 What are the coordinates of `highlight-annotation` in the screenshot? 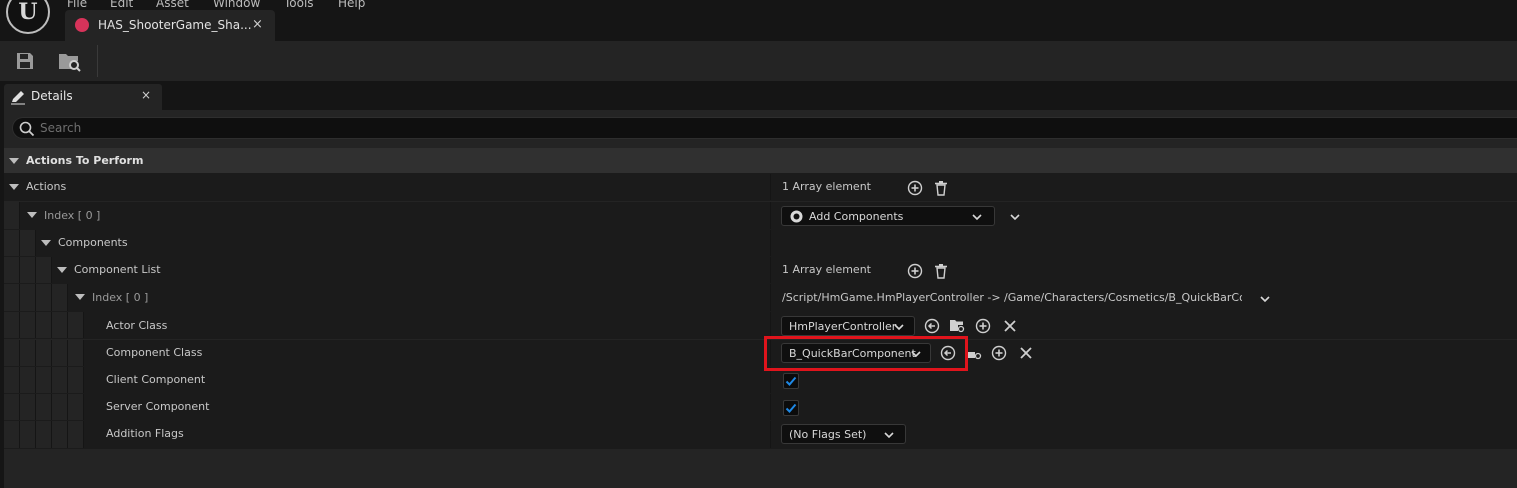 It's located at (866, 353).